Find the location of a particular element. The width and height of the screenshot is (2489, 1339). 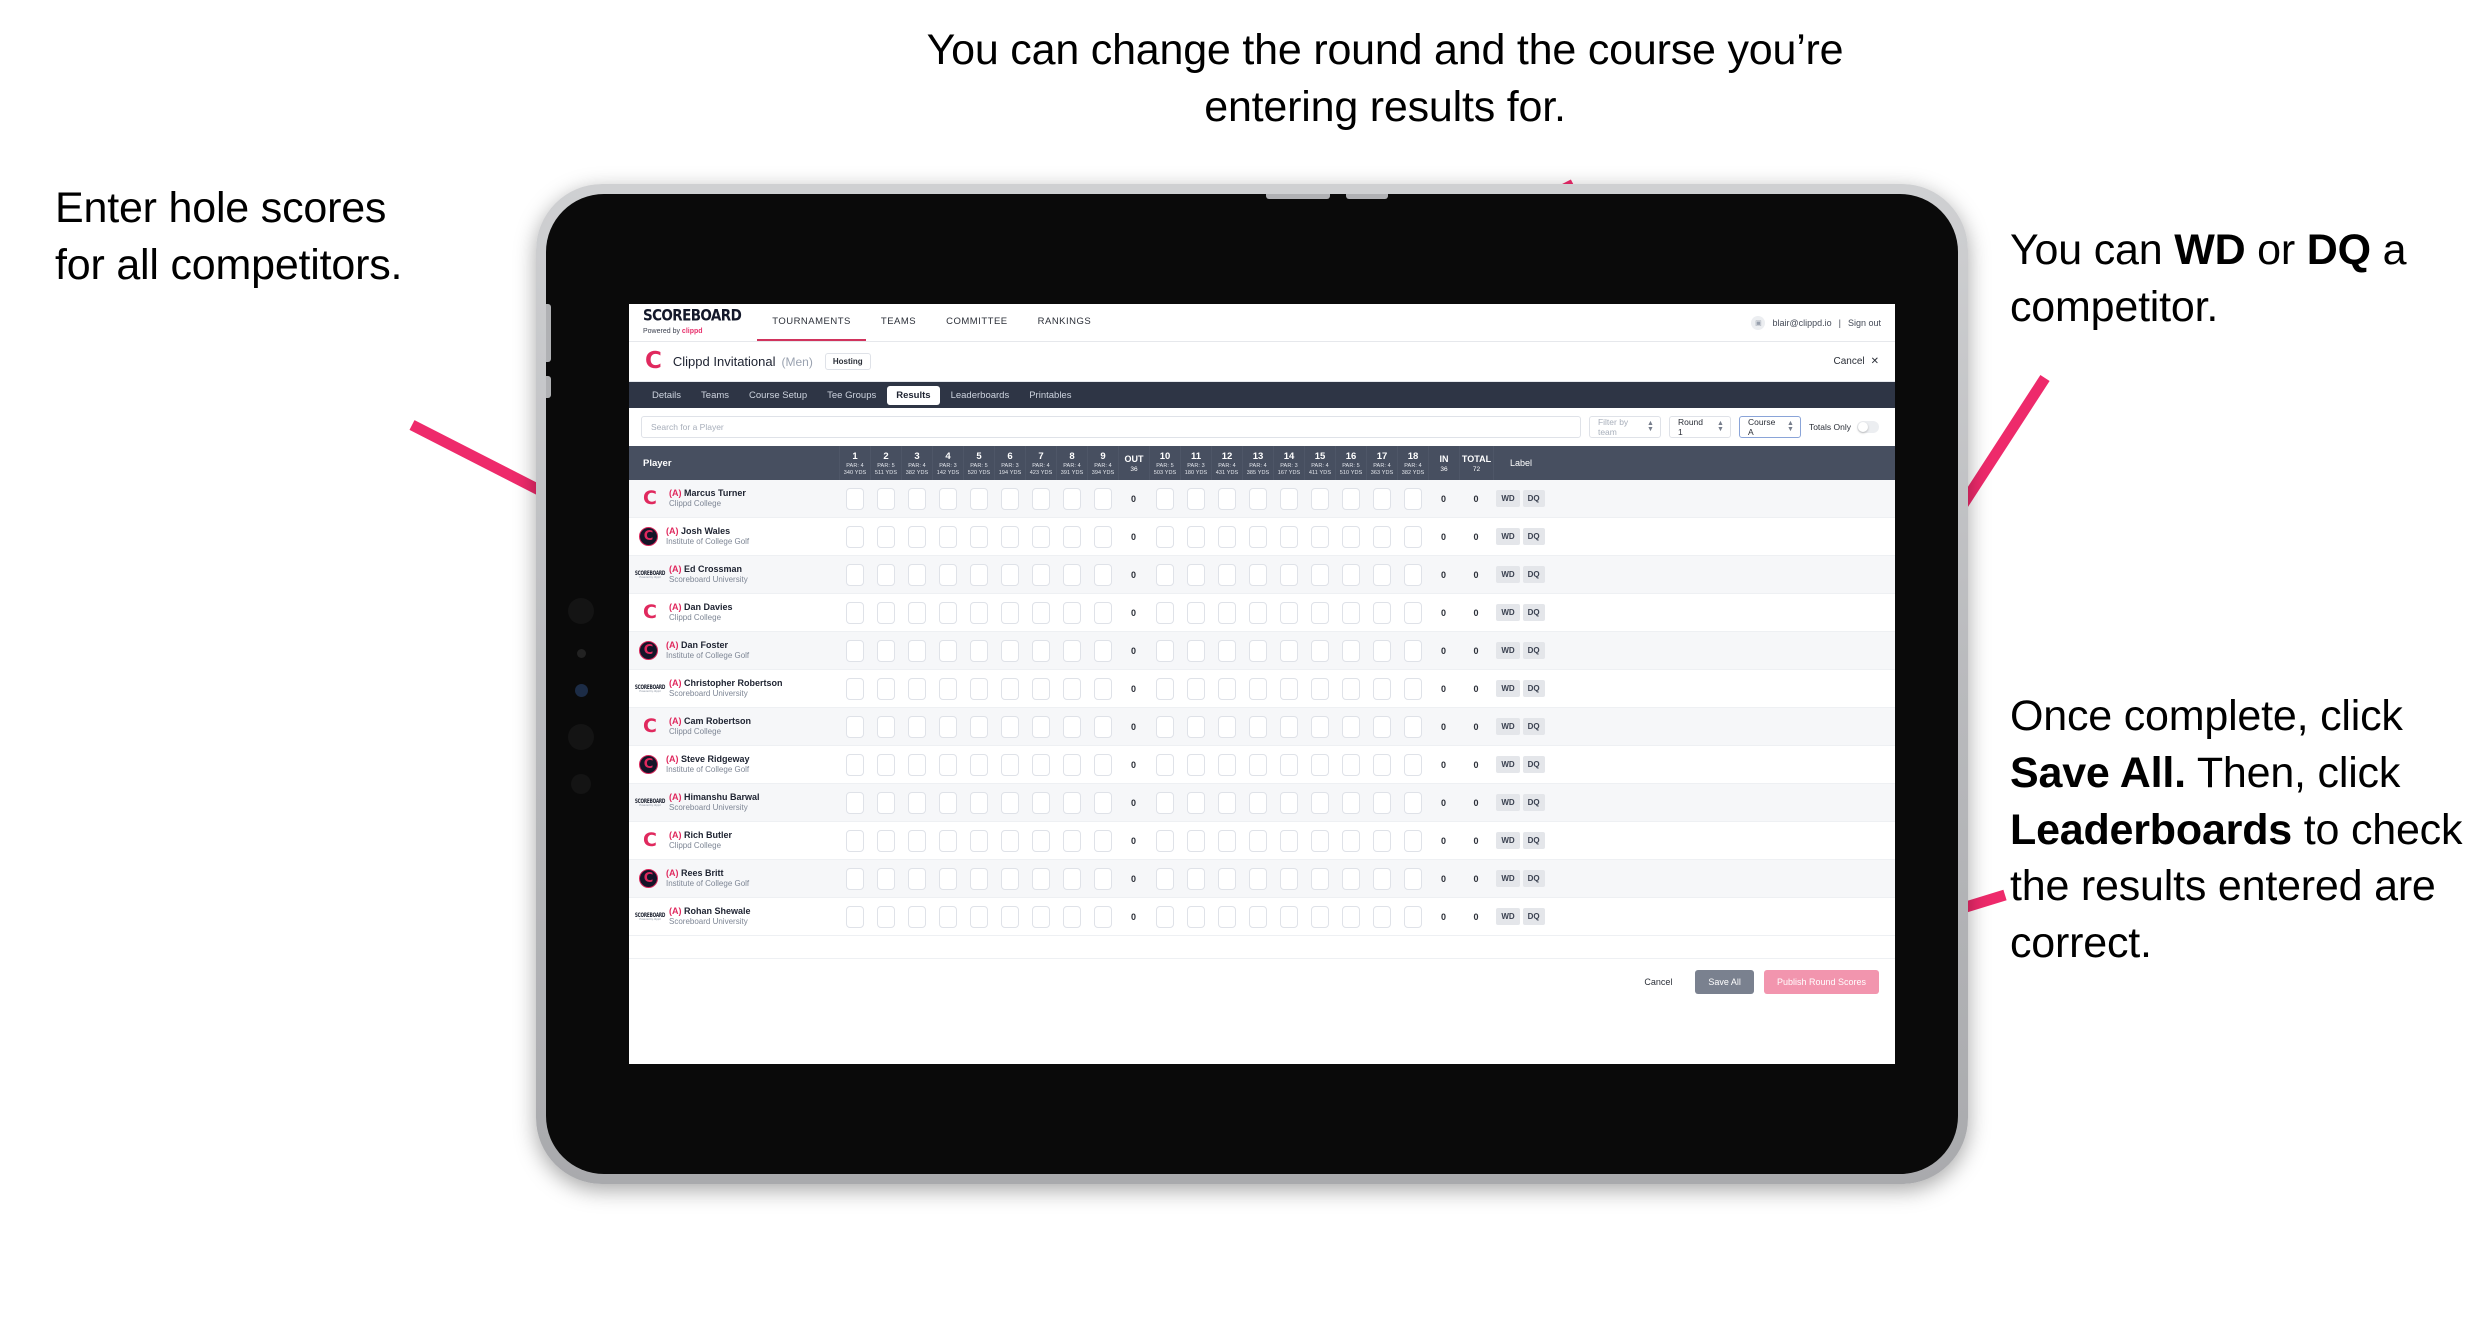

scoreboard-logo: SCOREBOARD Powered by clippd is located at coordinates (700, 322).